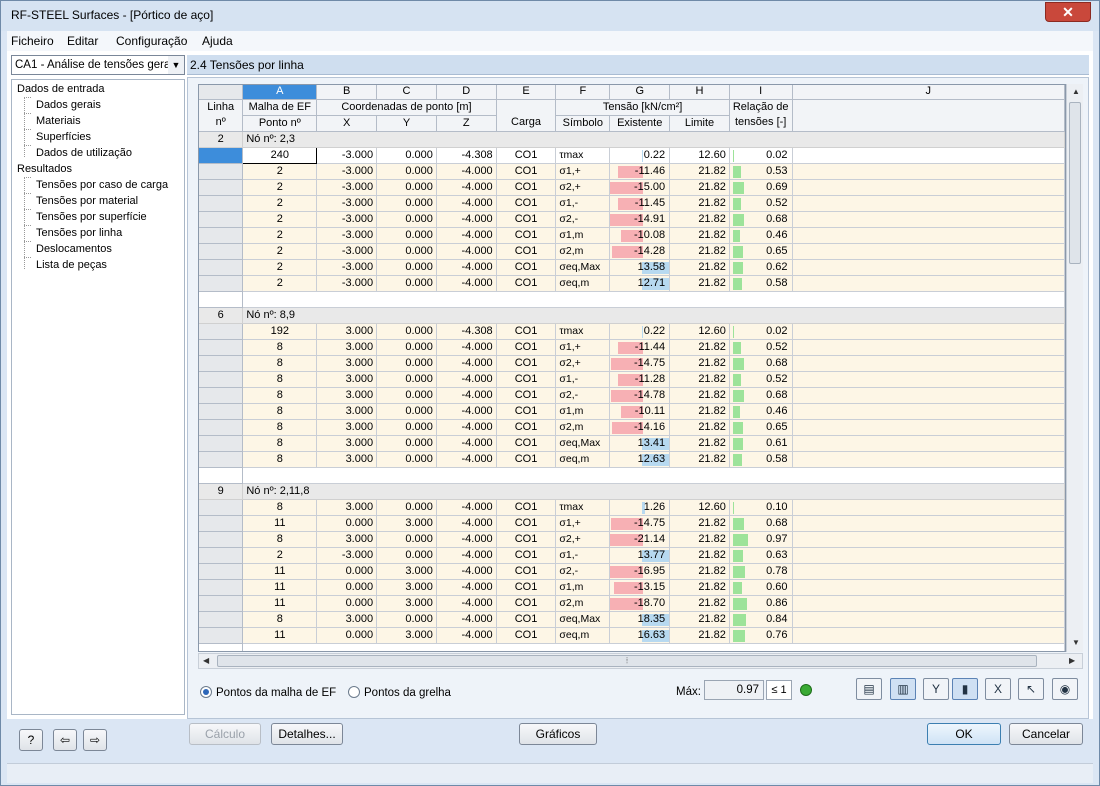 This screenshot has width=1100, height=786. I want to click on col-letter-c: C, so click(406, 92).